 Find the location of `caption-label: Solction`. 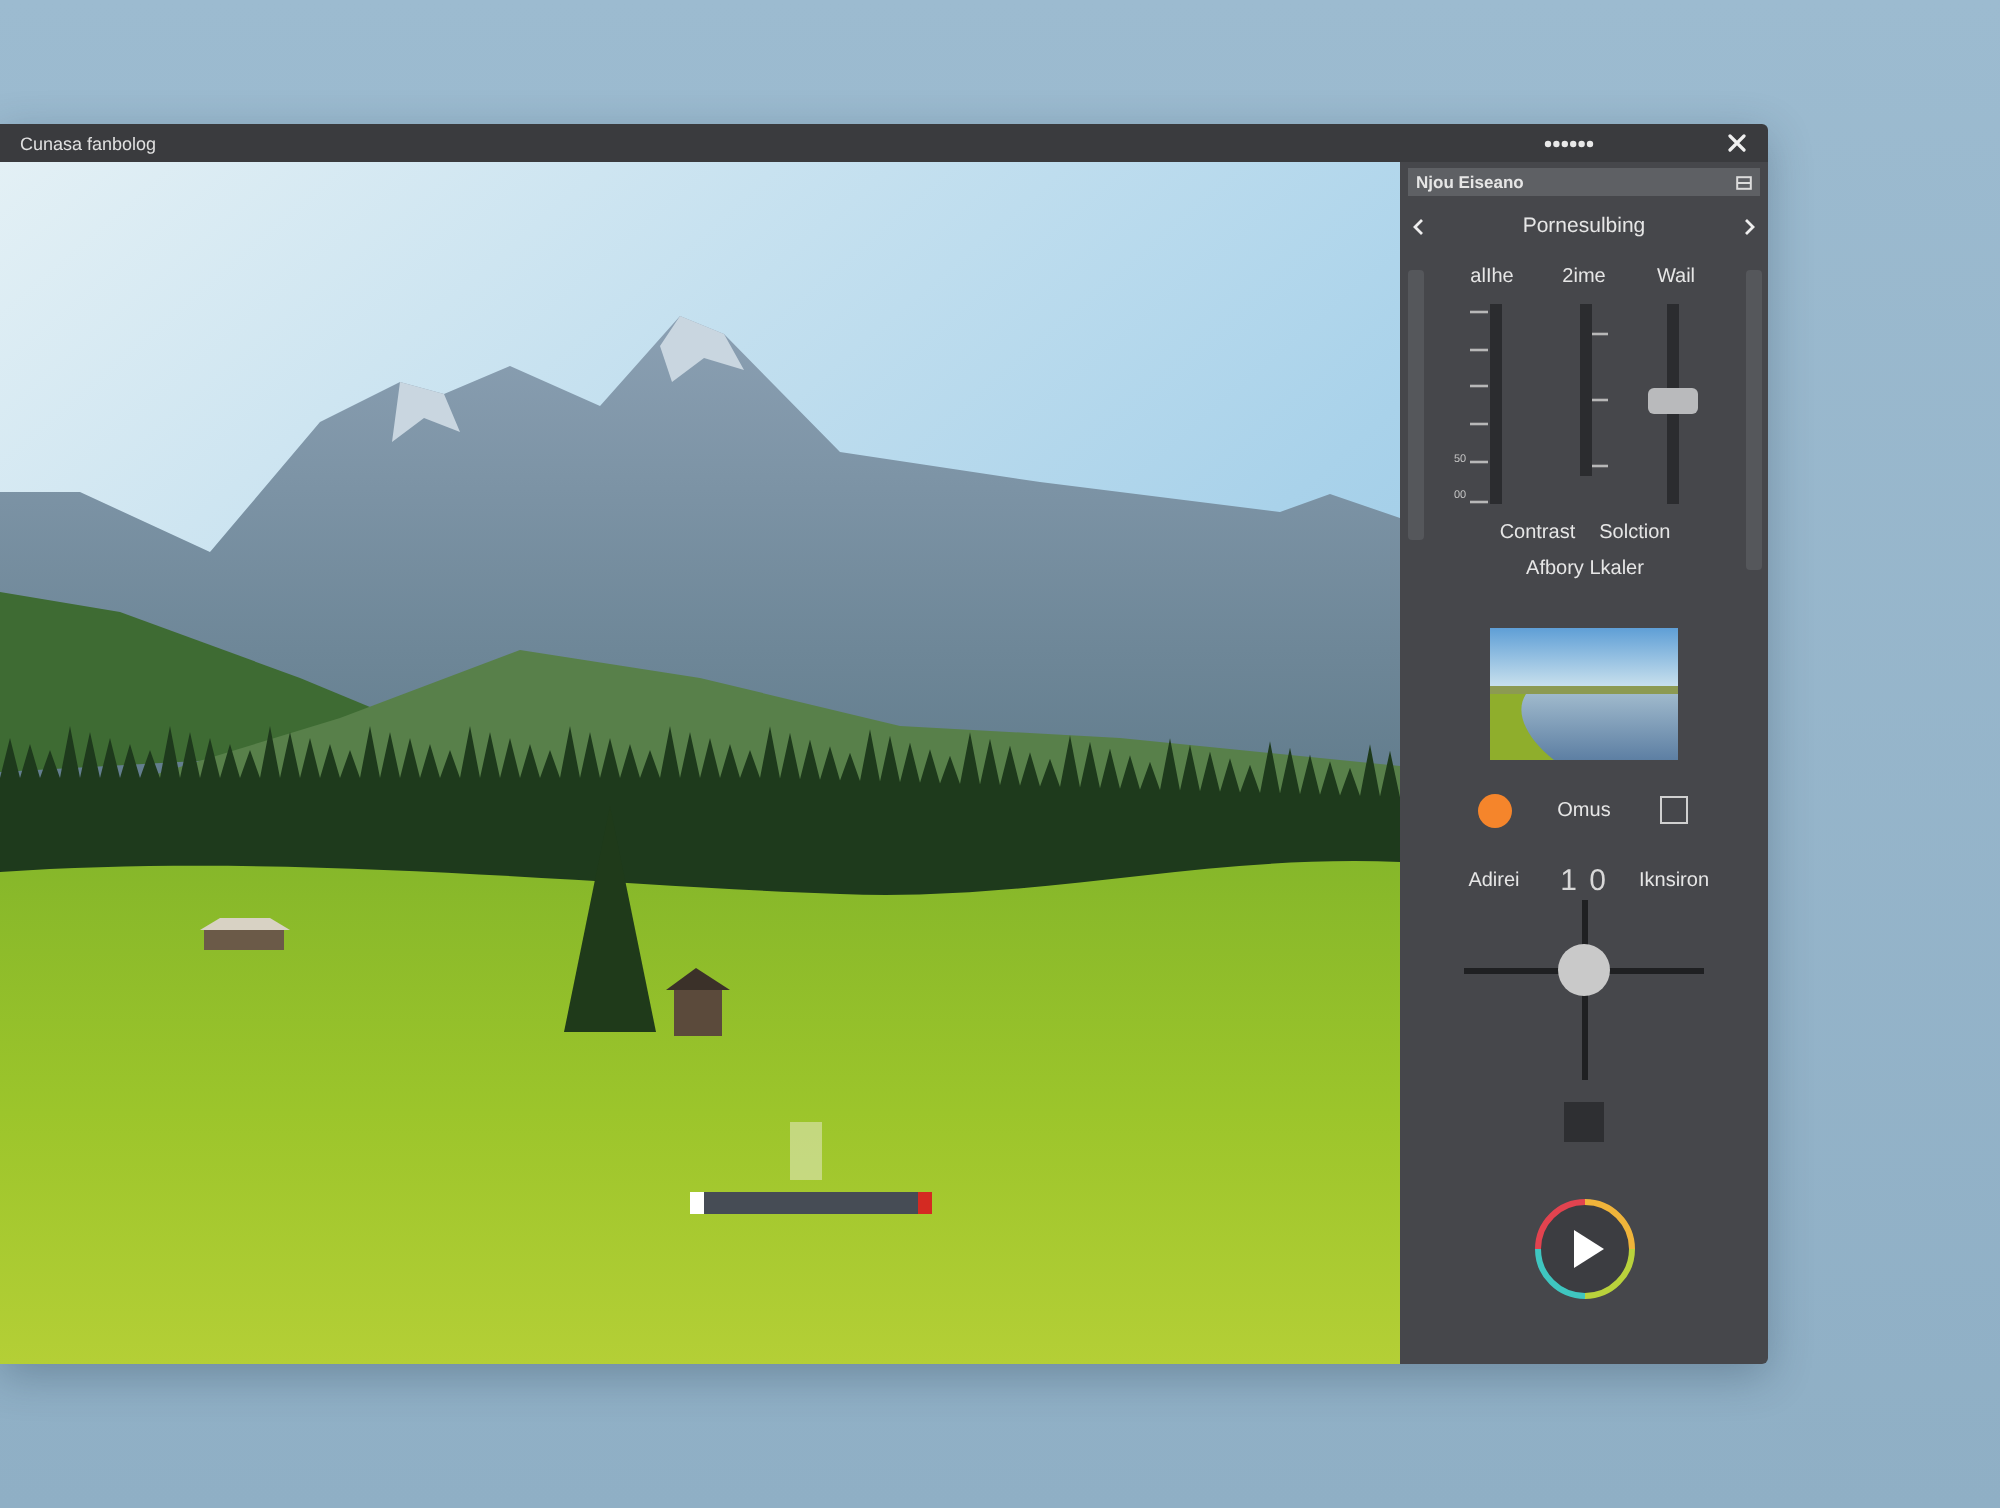

caption-label: Solction is located at coordinates (1635, 534).